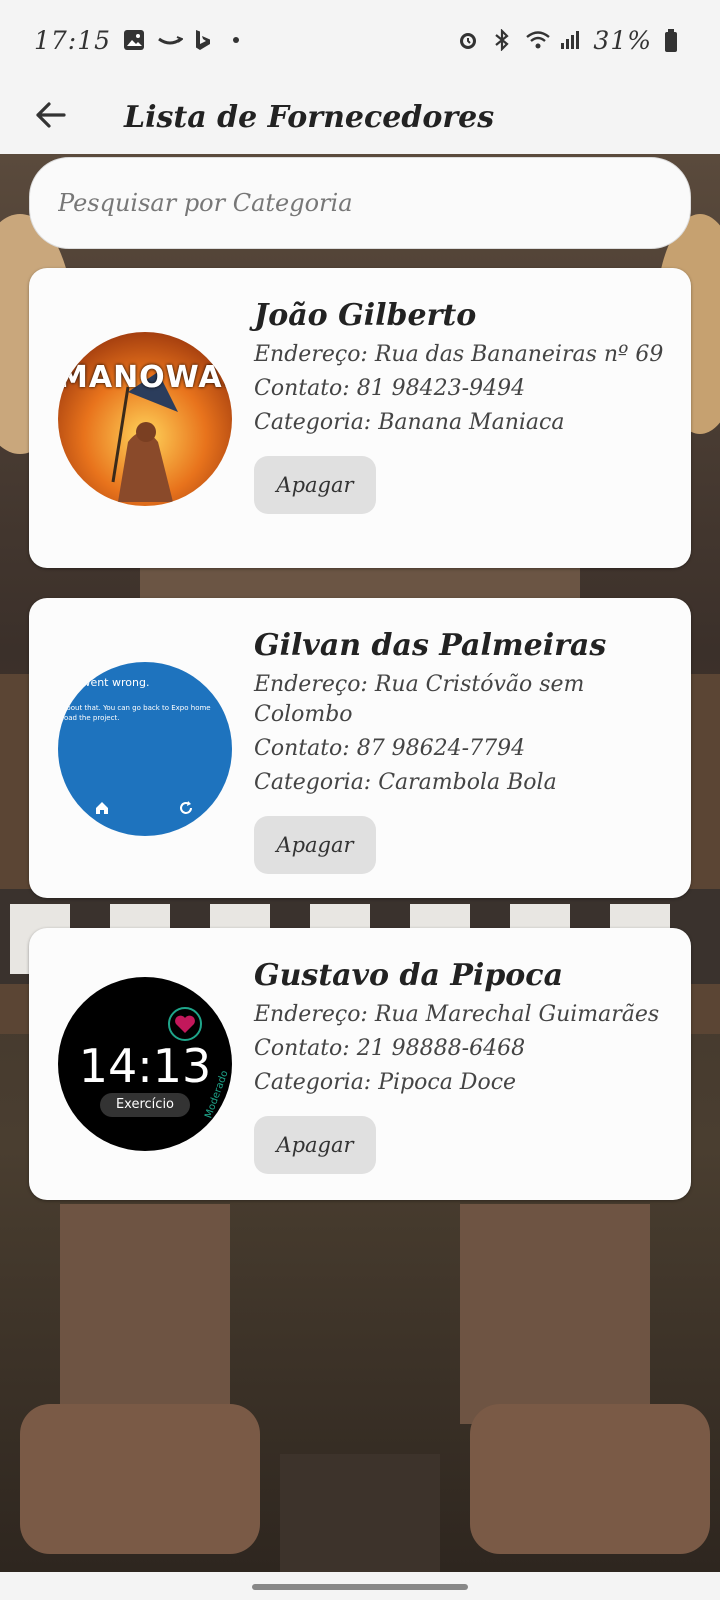 The width and height of the screenshot is (720, 1600). I want to click on supplier-name: Gustavo da Pipoca, so click(409, 975).